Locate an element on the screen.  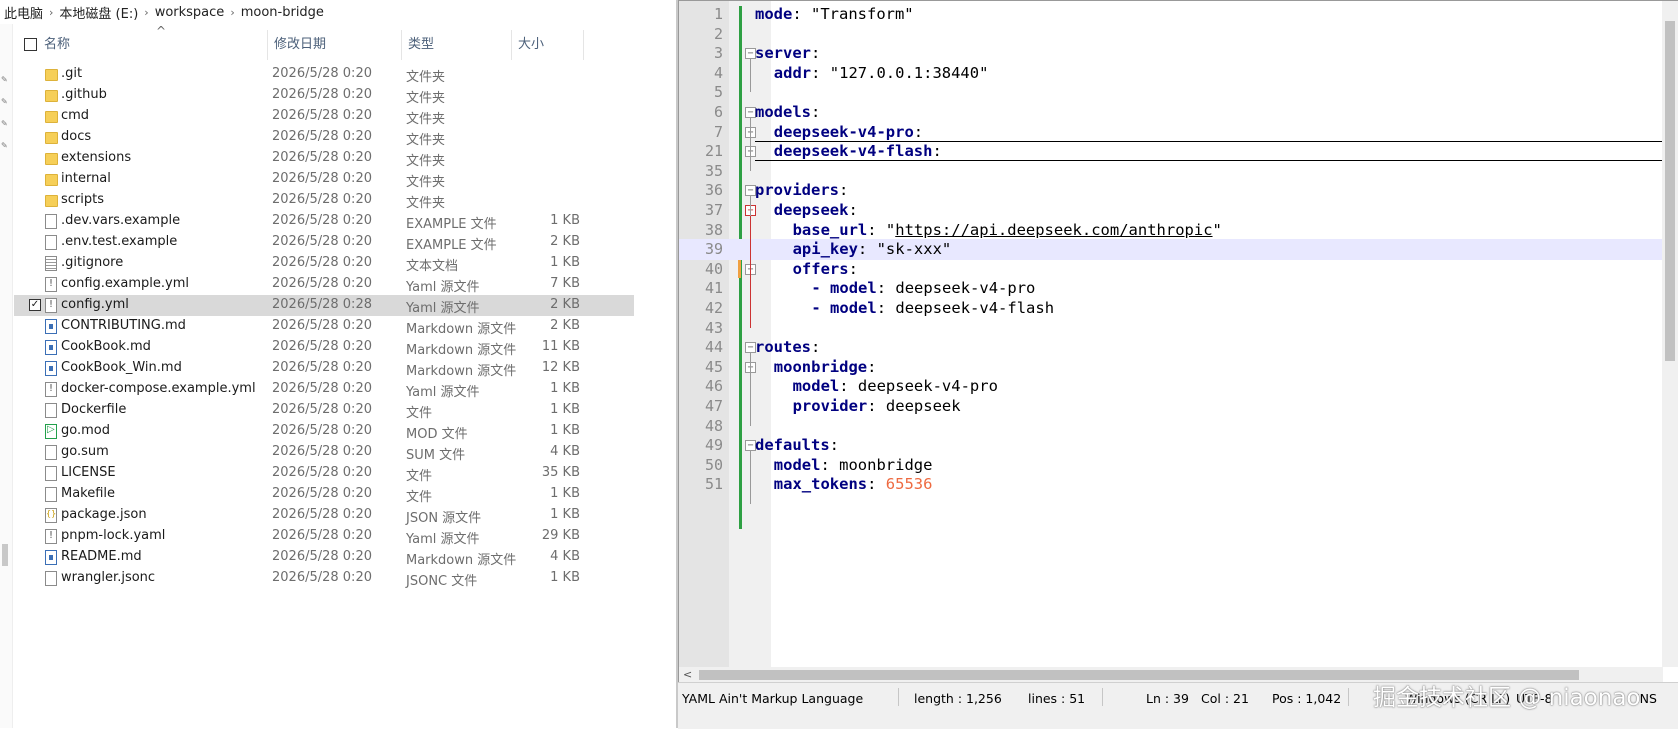
file-row: Dockerfile 2026/5/28 0:20 文件 1 KB is located at coordinates (324, 410).